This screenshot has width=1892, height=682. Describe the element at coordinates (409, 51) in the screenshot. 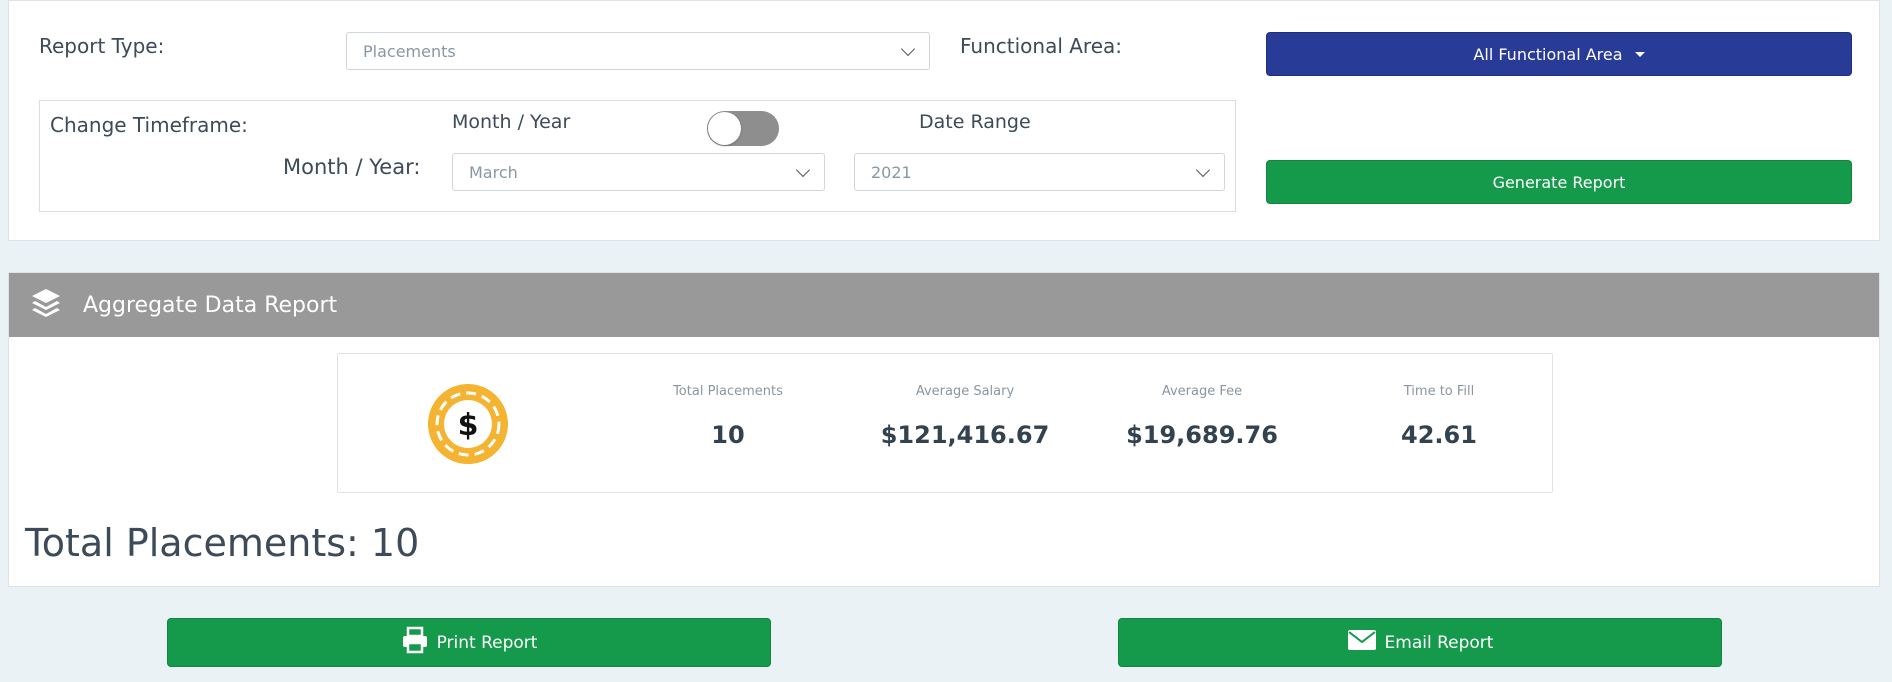

I see `report-type-value: Placements` at that location.